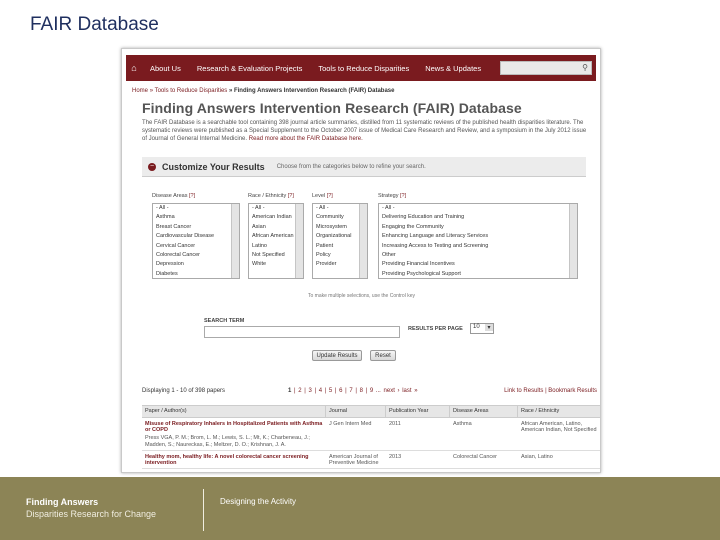 Image resolution: width=720 pixels, height=540 pixels. I want to click on footer-brand-tagline: Disparities Research for Change, so click(91, 514).